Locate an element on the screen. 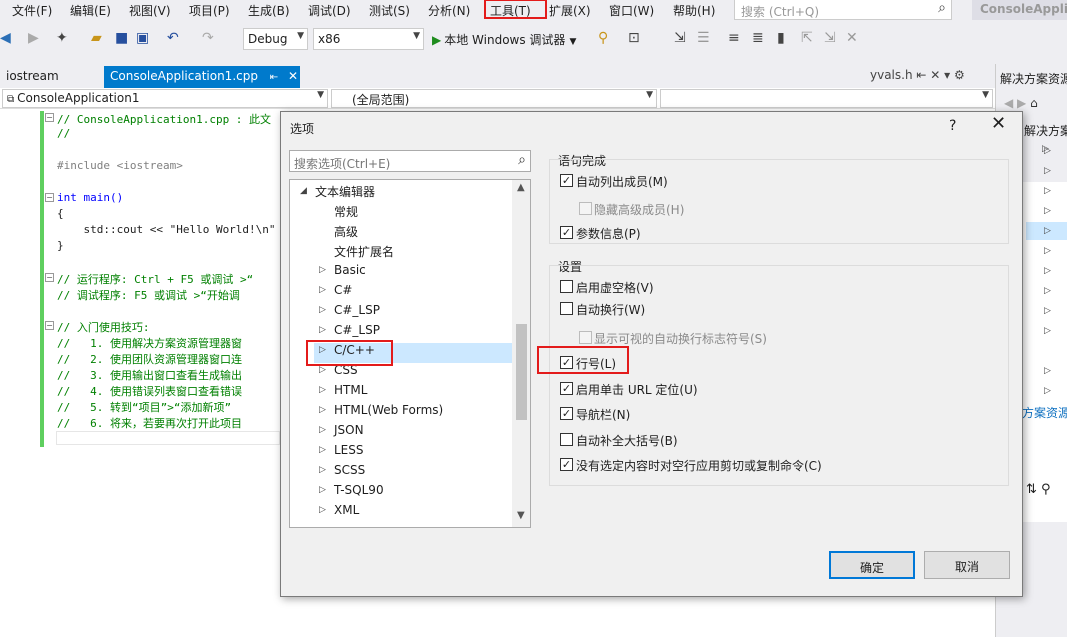  sol-footer-tab: 方案资源 is located at coordinates (1044, 412).